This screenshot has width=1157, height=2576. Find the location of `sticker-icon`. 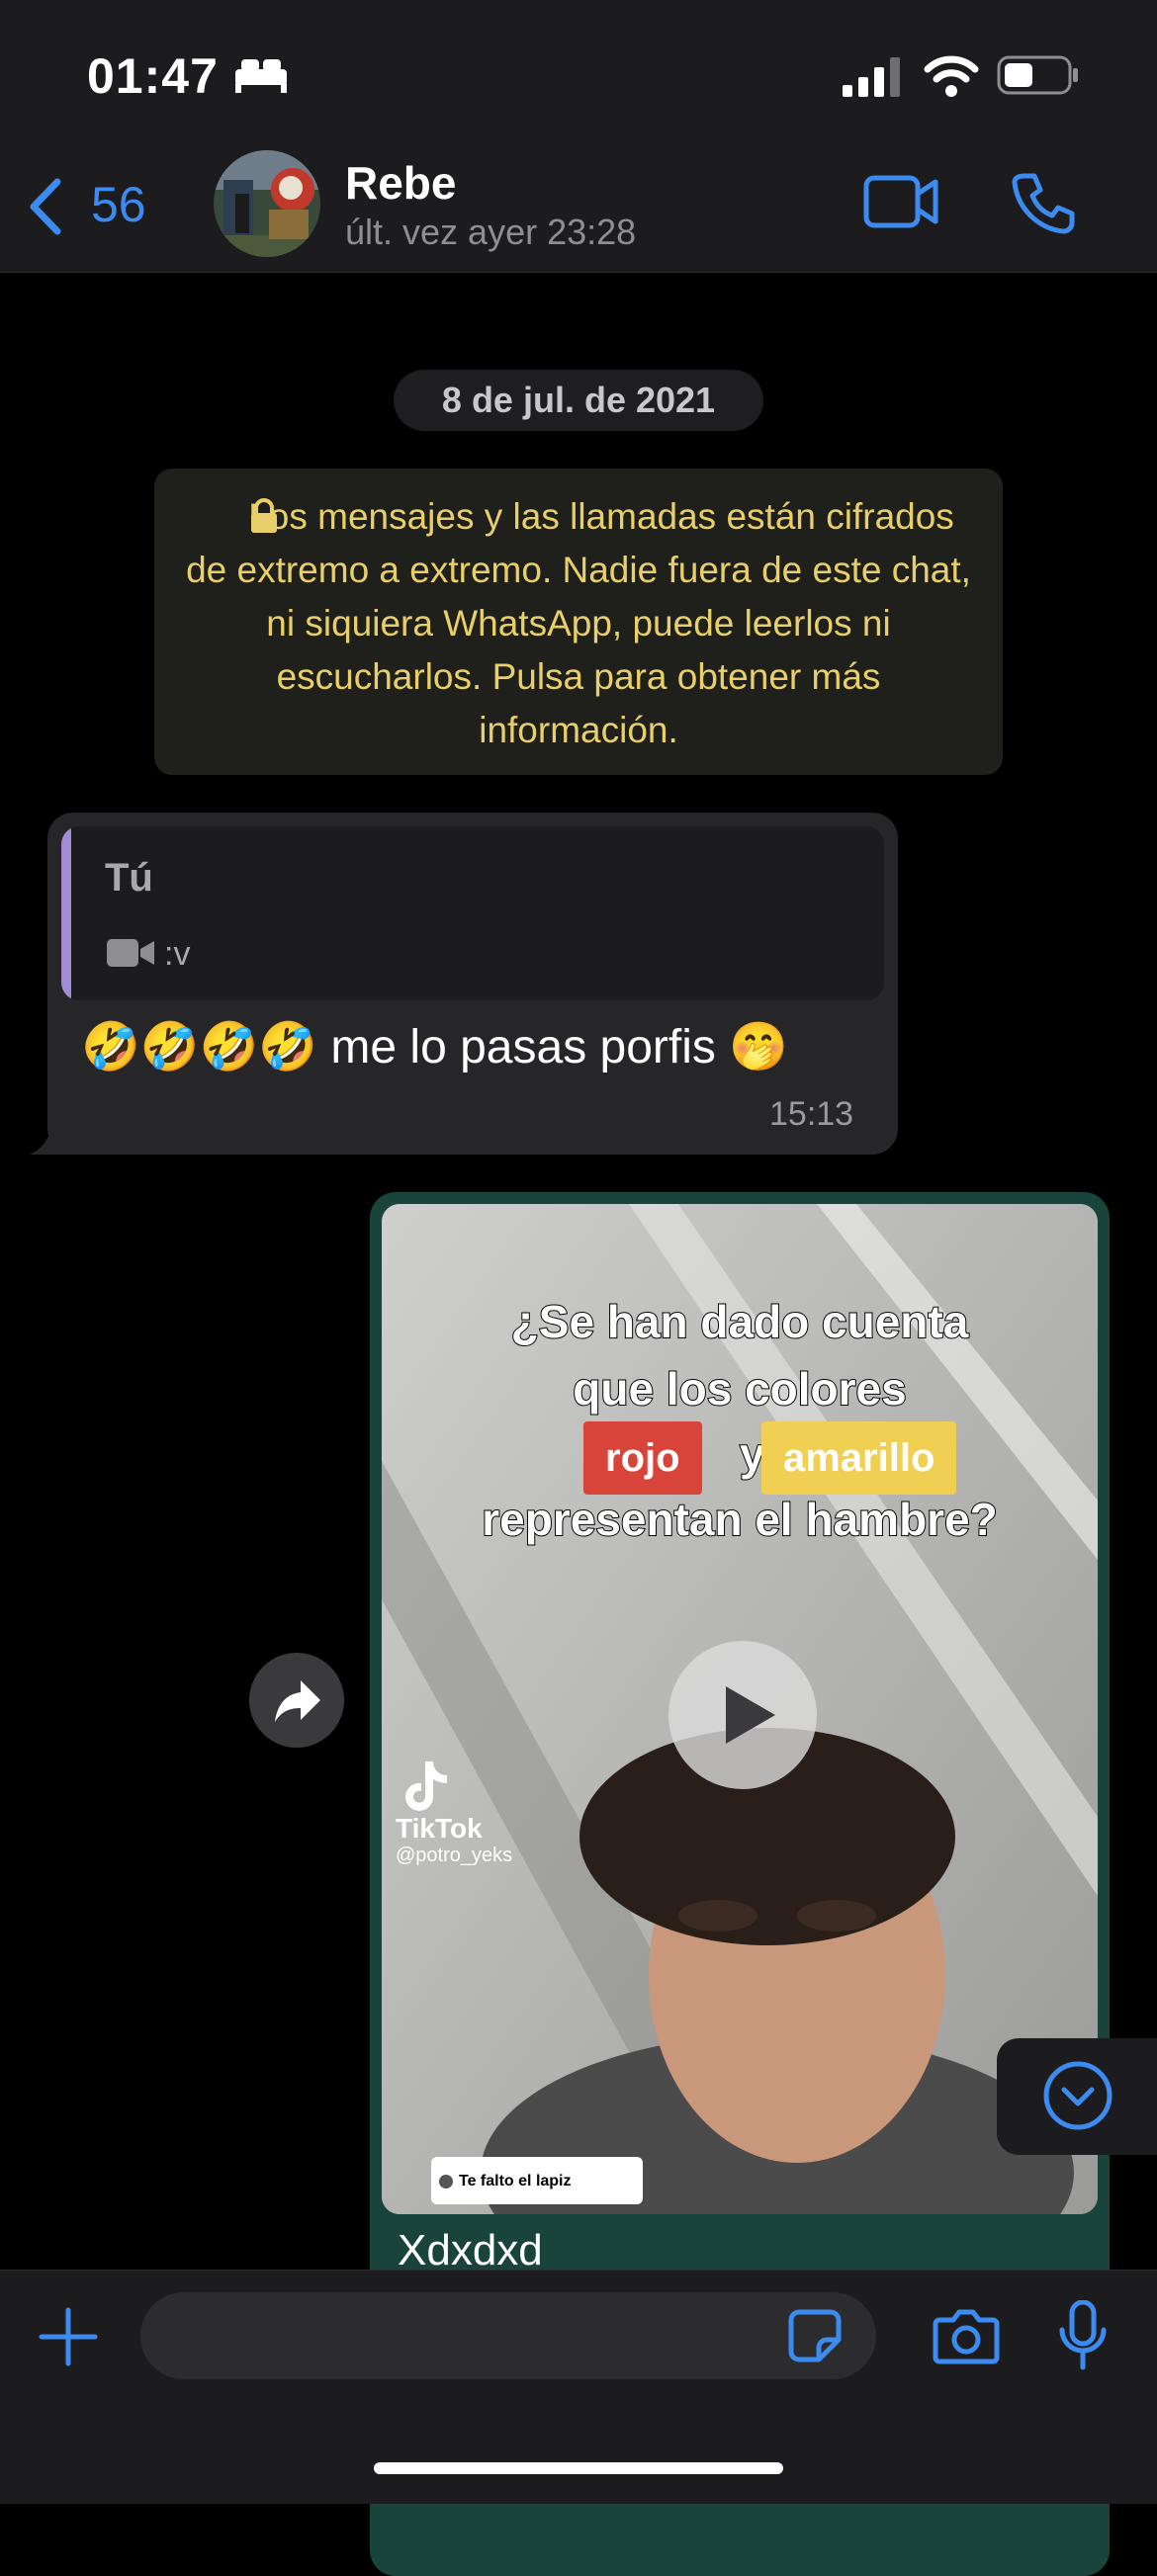

sticker-icon is located at coordinates (815, 2335).